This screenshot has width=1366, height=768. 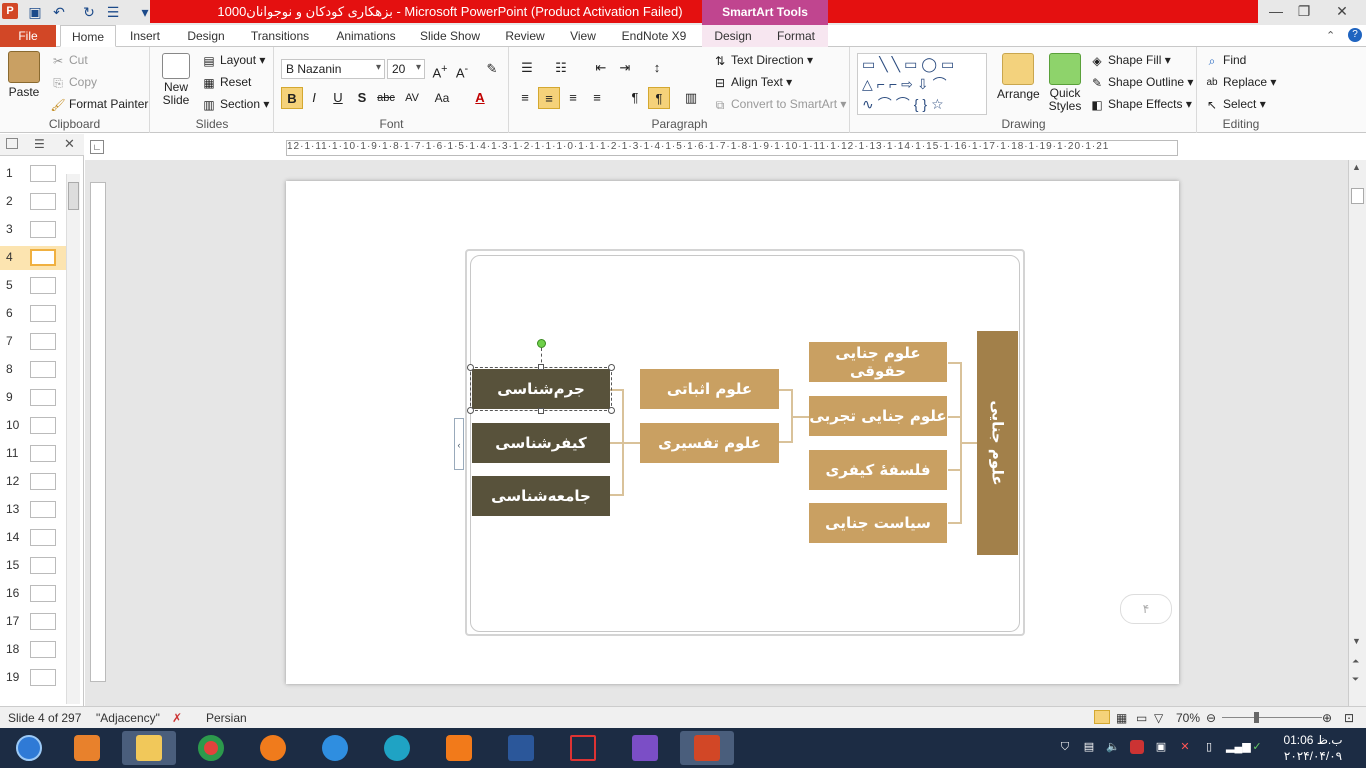 I want to click on language-indicator: Persian, so click(x=226, y=718).